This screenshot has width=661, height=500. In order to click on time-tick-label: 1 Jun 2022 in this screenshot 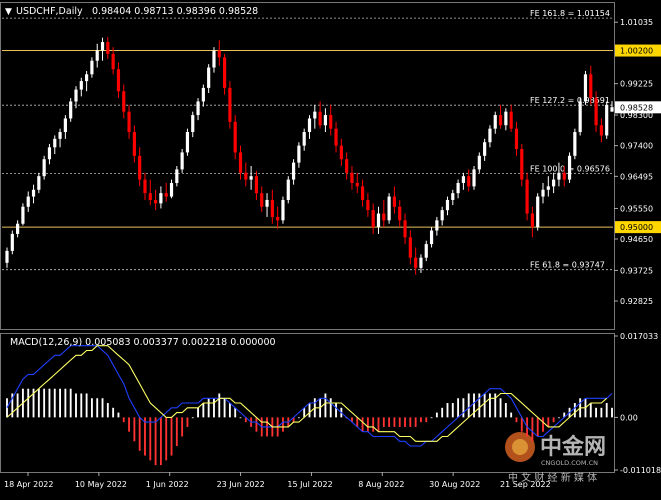, I will do `click(167, 484)`.